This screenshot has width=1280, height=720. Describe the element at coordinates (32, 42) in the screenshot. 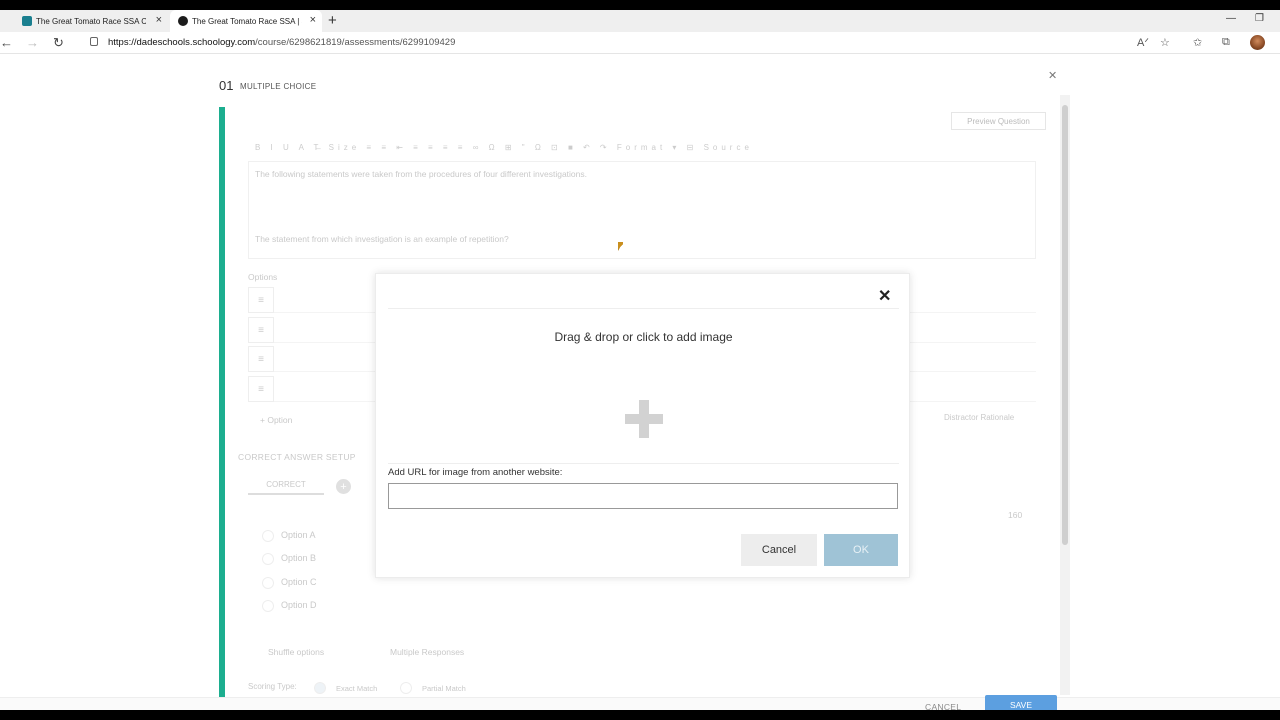

I see `forward-icon: →` at that location.